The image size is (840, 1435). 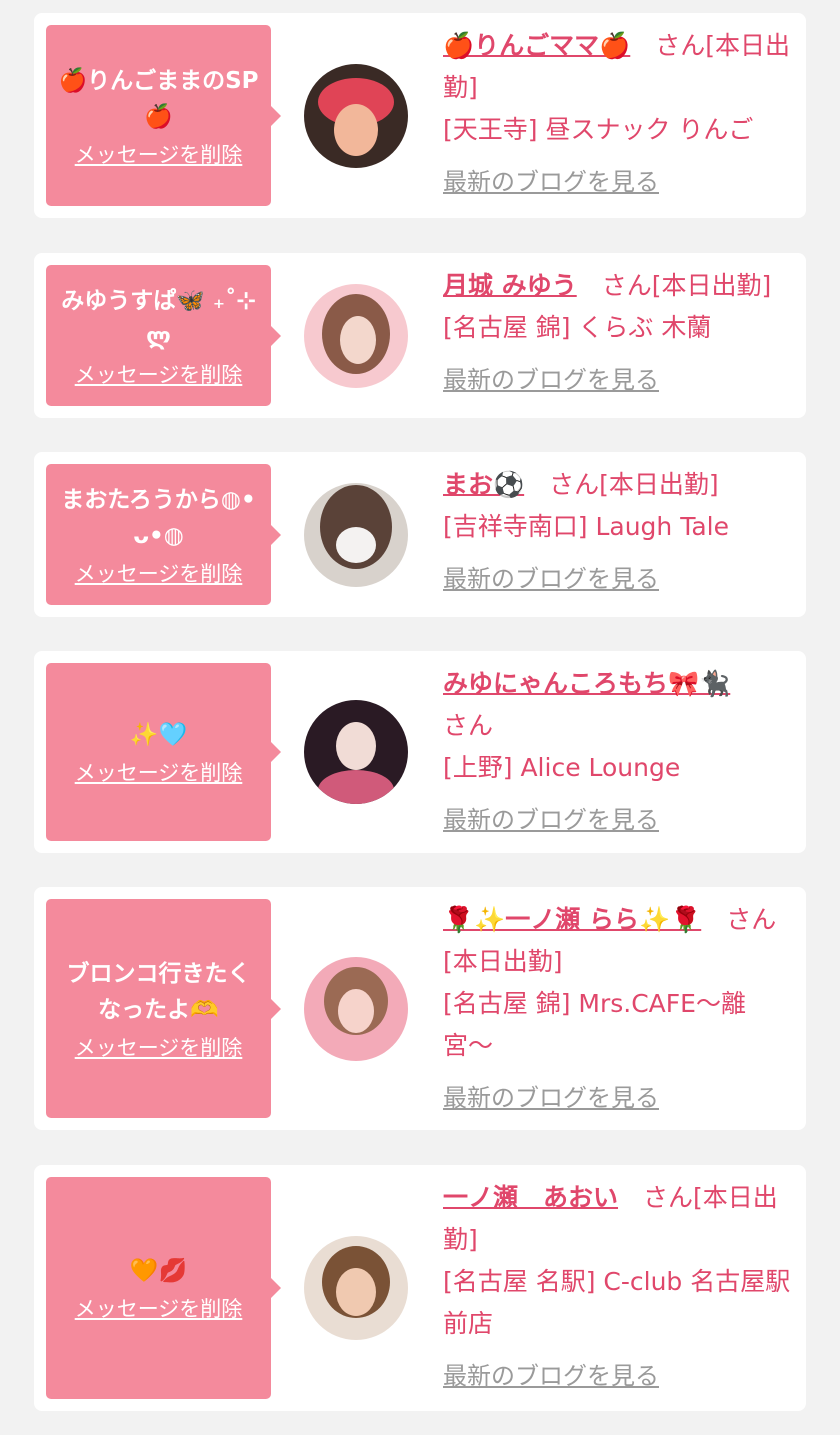 I want to click on message-bubble: ✨🩵 メッセージを削除, so click(x=163, y=752).